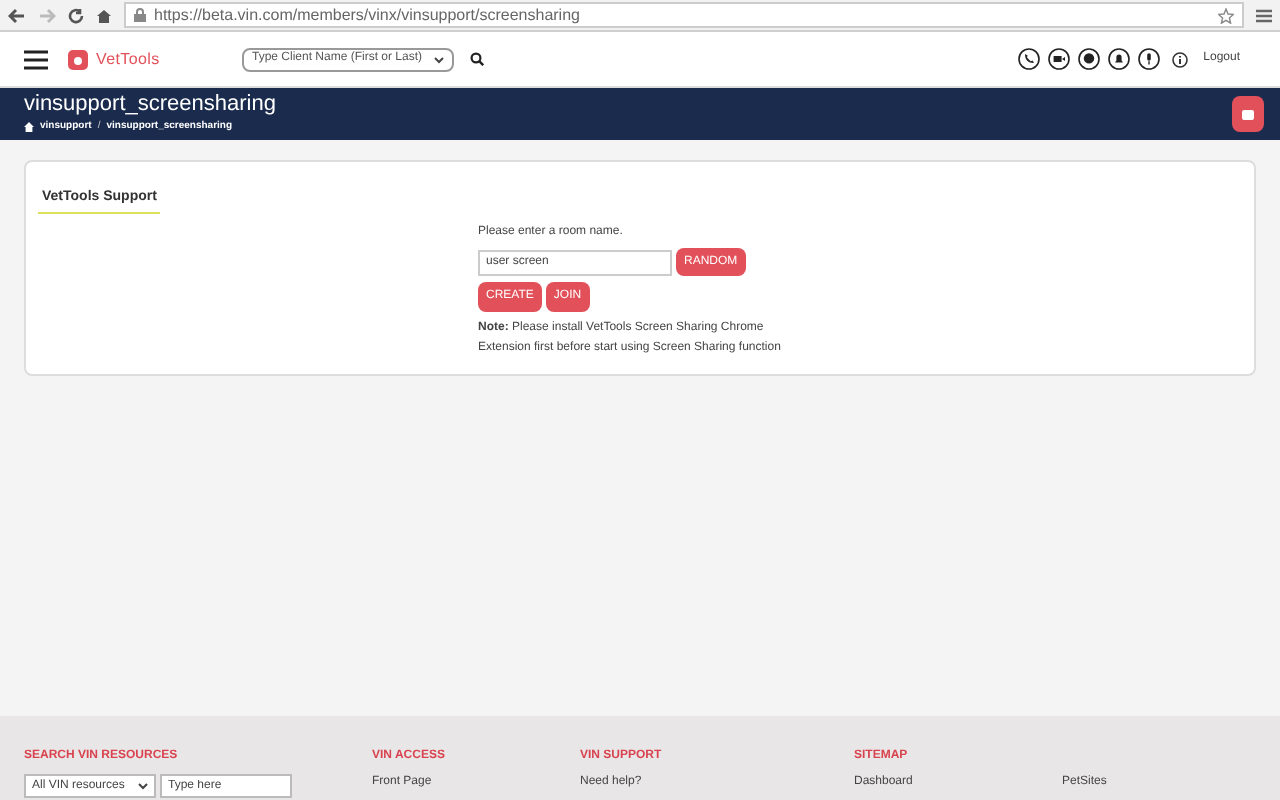 Image resolution: width=1280 pixels, height=800 pixels. Describe the element at coordinates (128, 59) in the screenshot. I see `logo-text: VetTools` at that location.